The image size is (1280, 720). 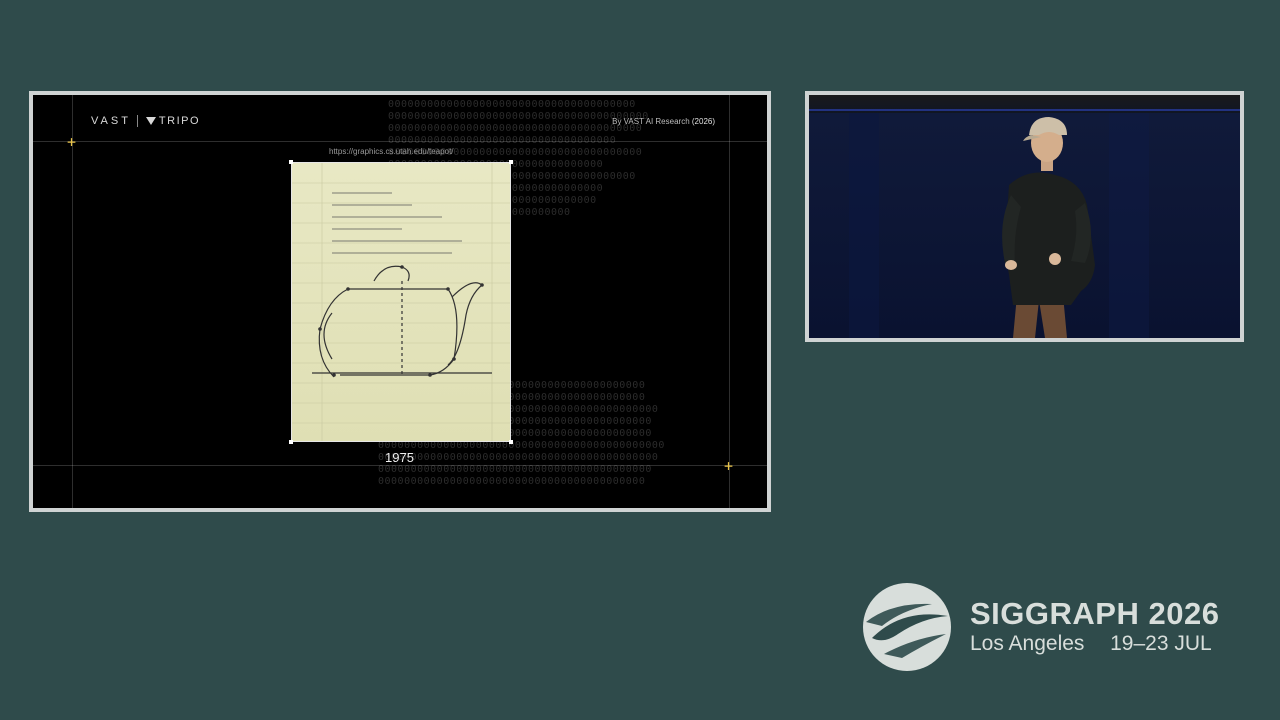 I want to click on guide-line-bottom, so click(x=400, y=465).